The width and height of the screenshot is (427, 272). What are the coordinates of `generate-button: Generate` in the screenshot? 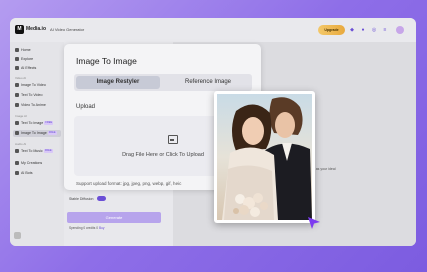 It's located at (114, 217).